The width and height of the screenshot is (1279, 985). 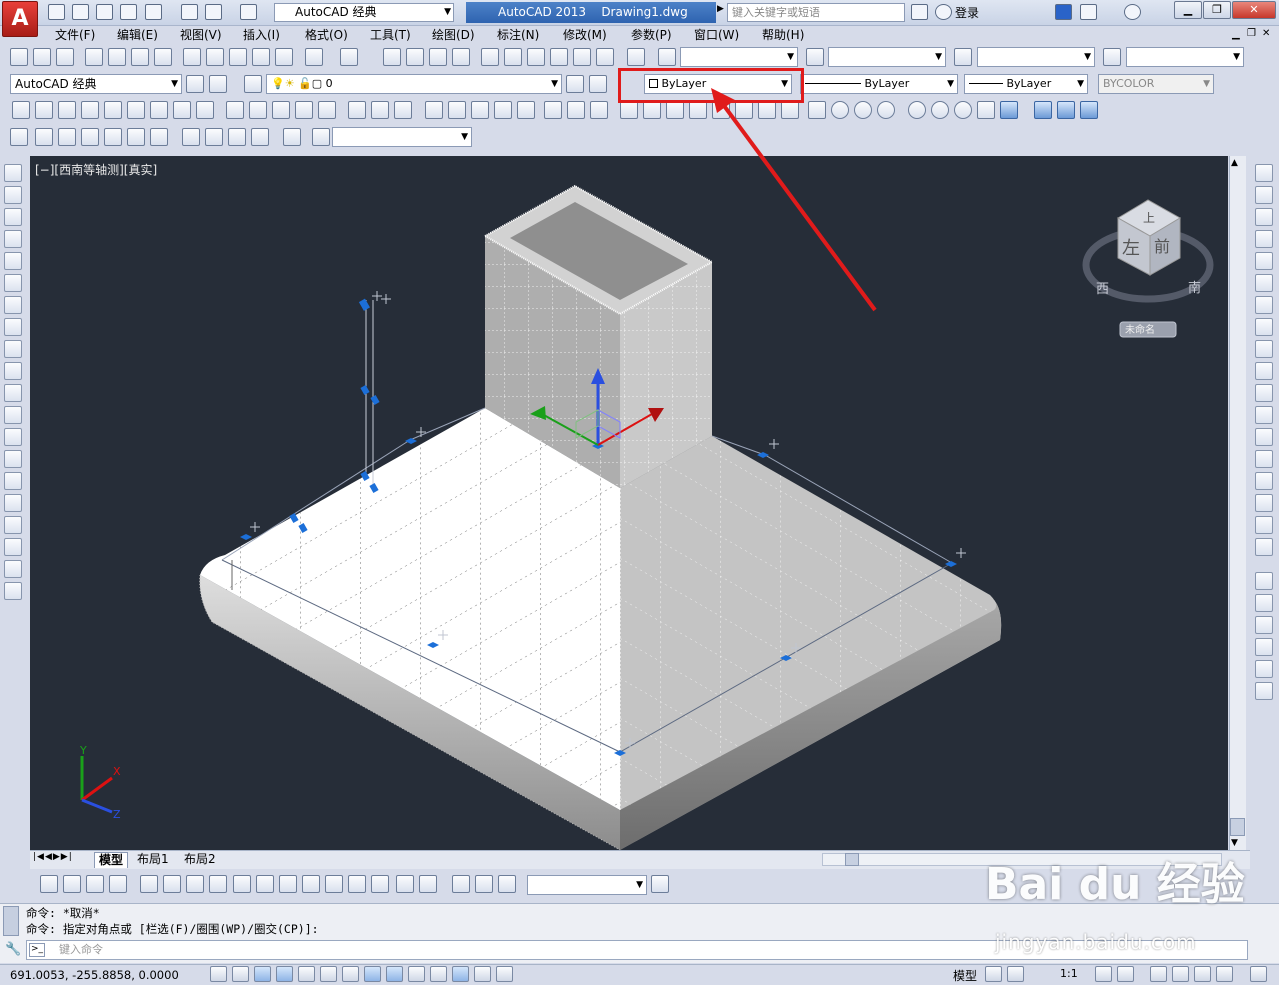 What do you see at coordinates (13, 173) in the screenshot?
I see `line-icon` at bounding box center [13, 173].